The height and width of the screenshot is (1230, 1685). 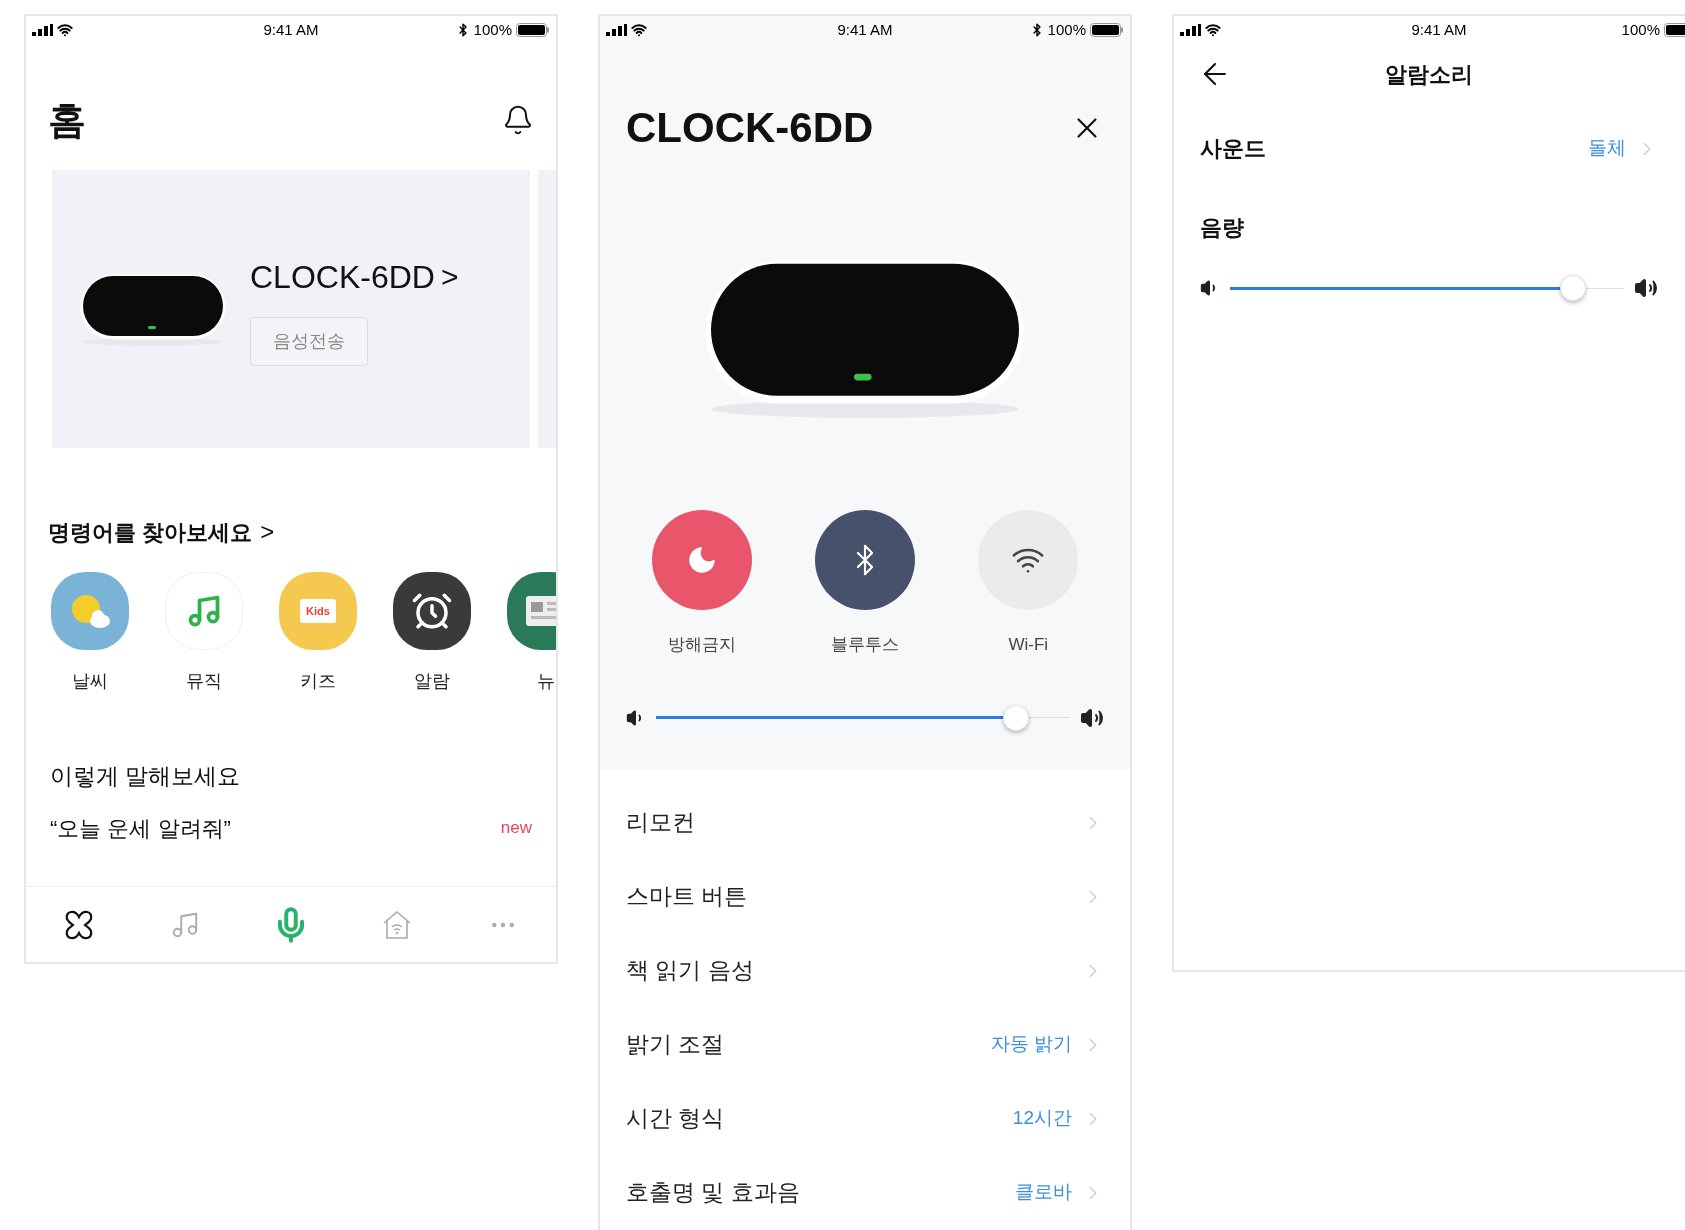 What do you see at coordinates (865, 1118) in the screenshot?
I see `settings-row: 시간 형식 12시간` at bounding box center [865, 1118].